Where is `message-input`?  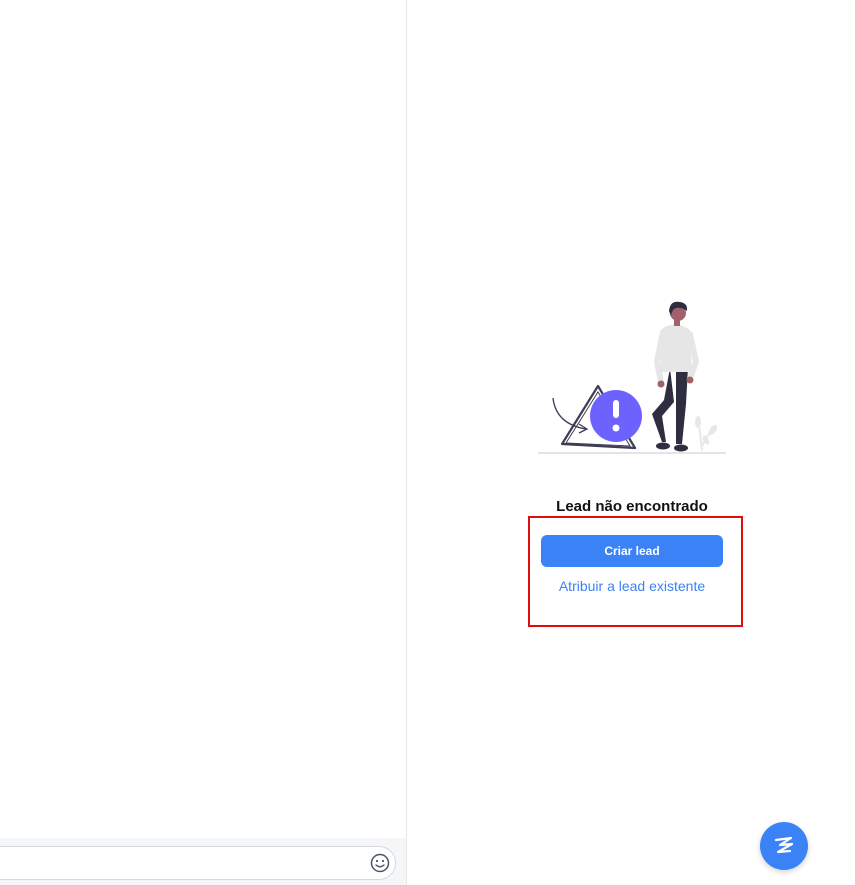 message-input is located at coordinates (198, 863).